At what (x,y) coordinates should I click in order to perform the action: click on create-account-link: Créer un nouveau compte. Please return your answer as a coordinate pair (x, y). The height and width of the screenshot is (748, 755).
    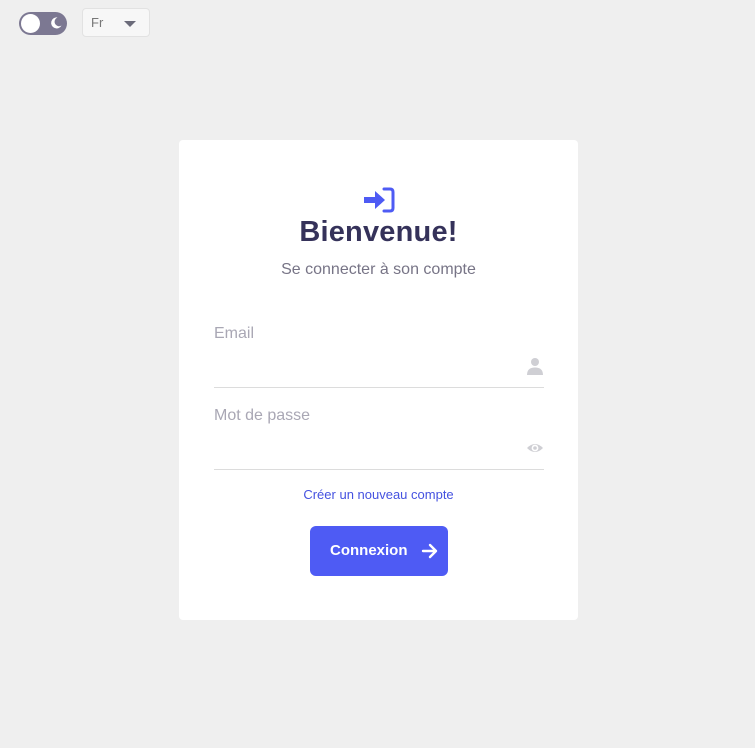
    Looking at the image, I should click on (378, 494).